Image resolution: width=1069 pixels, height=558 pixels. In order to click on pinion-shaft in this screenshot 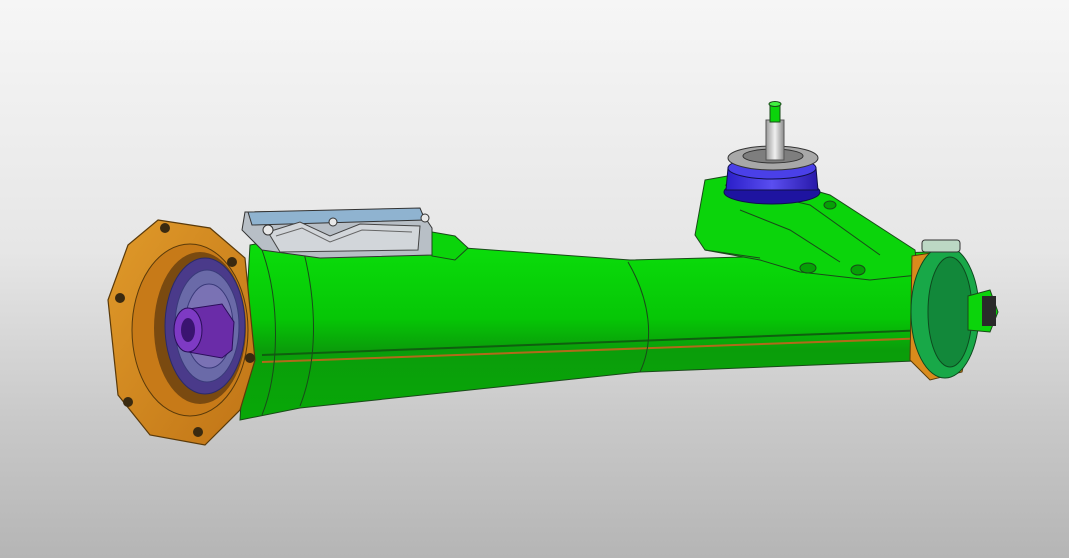, I will do `click(775, 131)`.